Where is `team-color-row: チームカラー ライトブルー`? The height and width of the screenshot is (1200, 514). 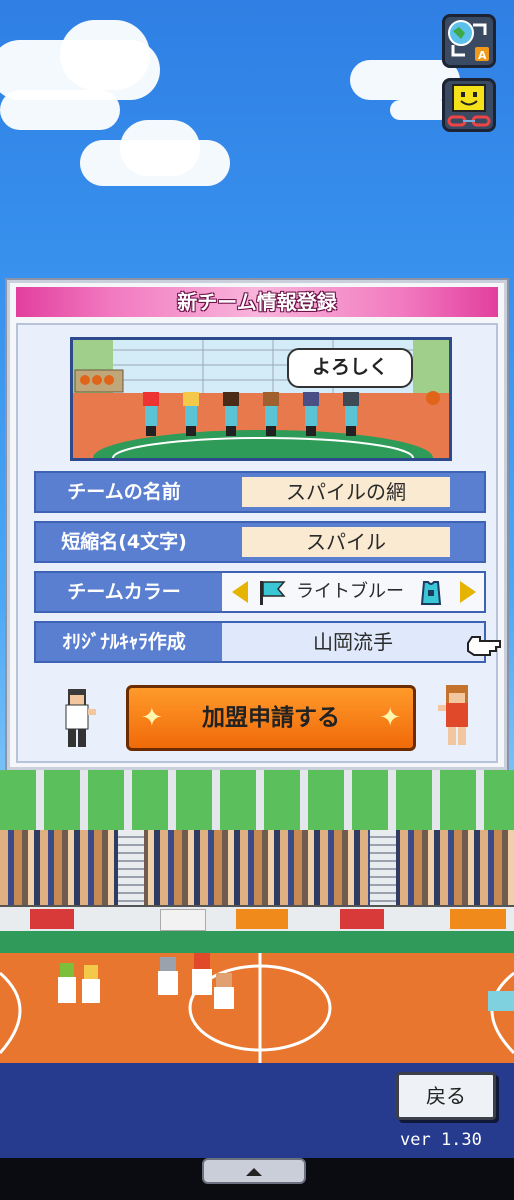 team-color-row: チームカラー ライトブルー is located at coordinates (260, 592).